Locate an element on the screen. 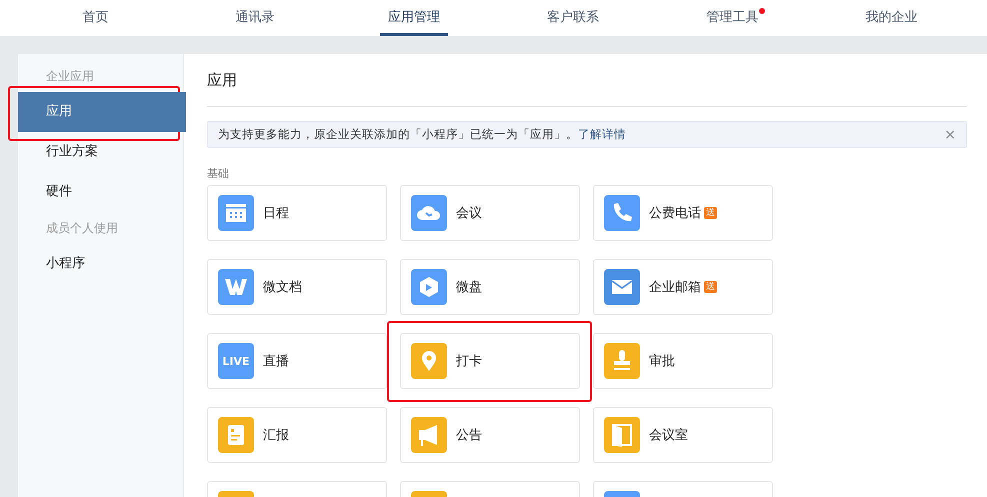 This screenshot has width=987, height=497. app-name: 打卡 is located at coordinates (469, 361).